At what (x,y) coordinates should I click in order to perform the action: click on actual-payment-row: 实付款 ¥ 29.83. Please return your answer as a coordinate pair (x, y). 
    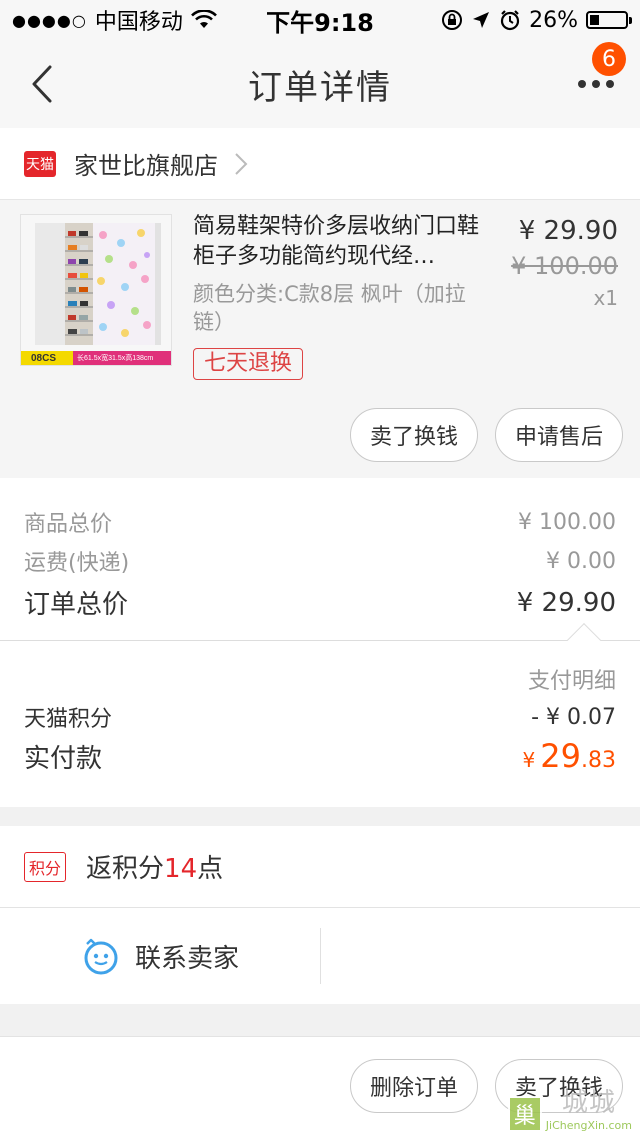
    Looking at the image, I should click on (320, 756).